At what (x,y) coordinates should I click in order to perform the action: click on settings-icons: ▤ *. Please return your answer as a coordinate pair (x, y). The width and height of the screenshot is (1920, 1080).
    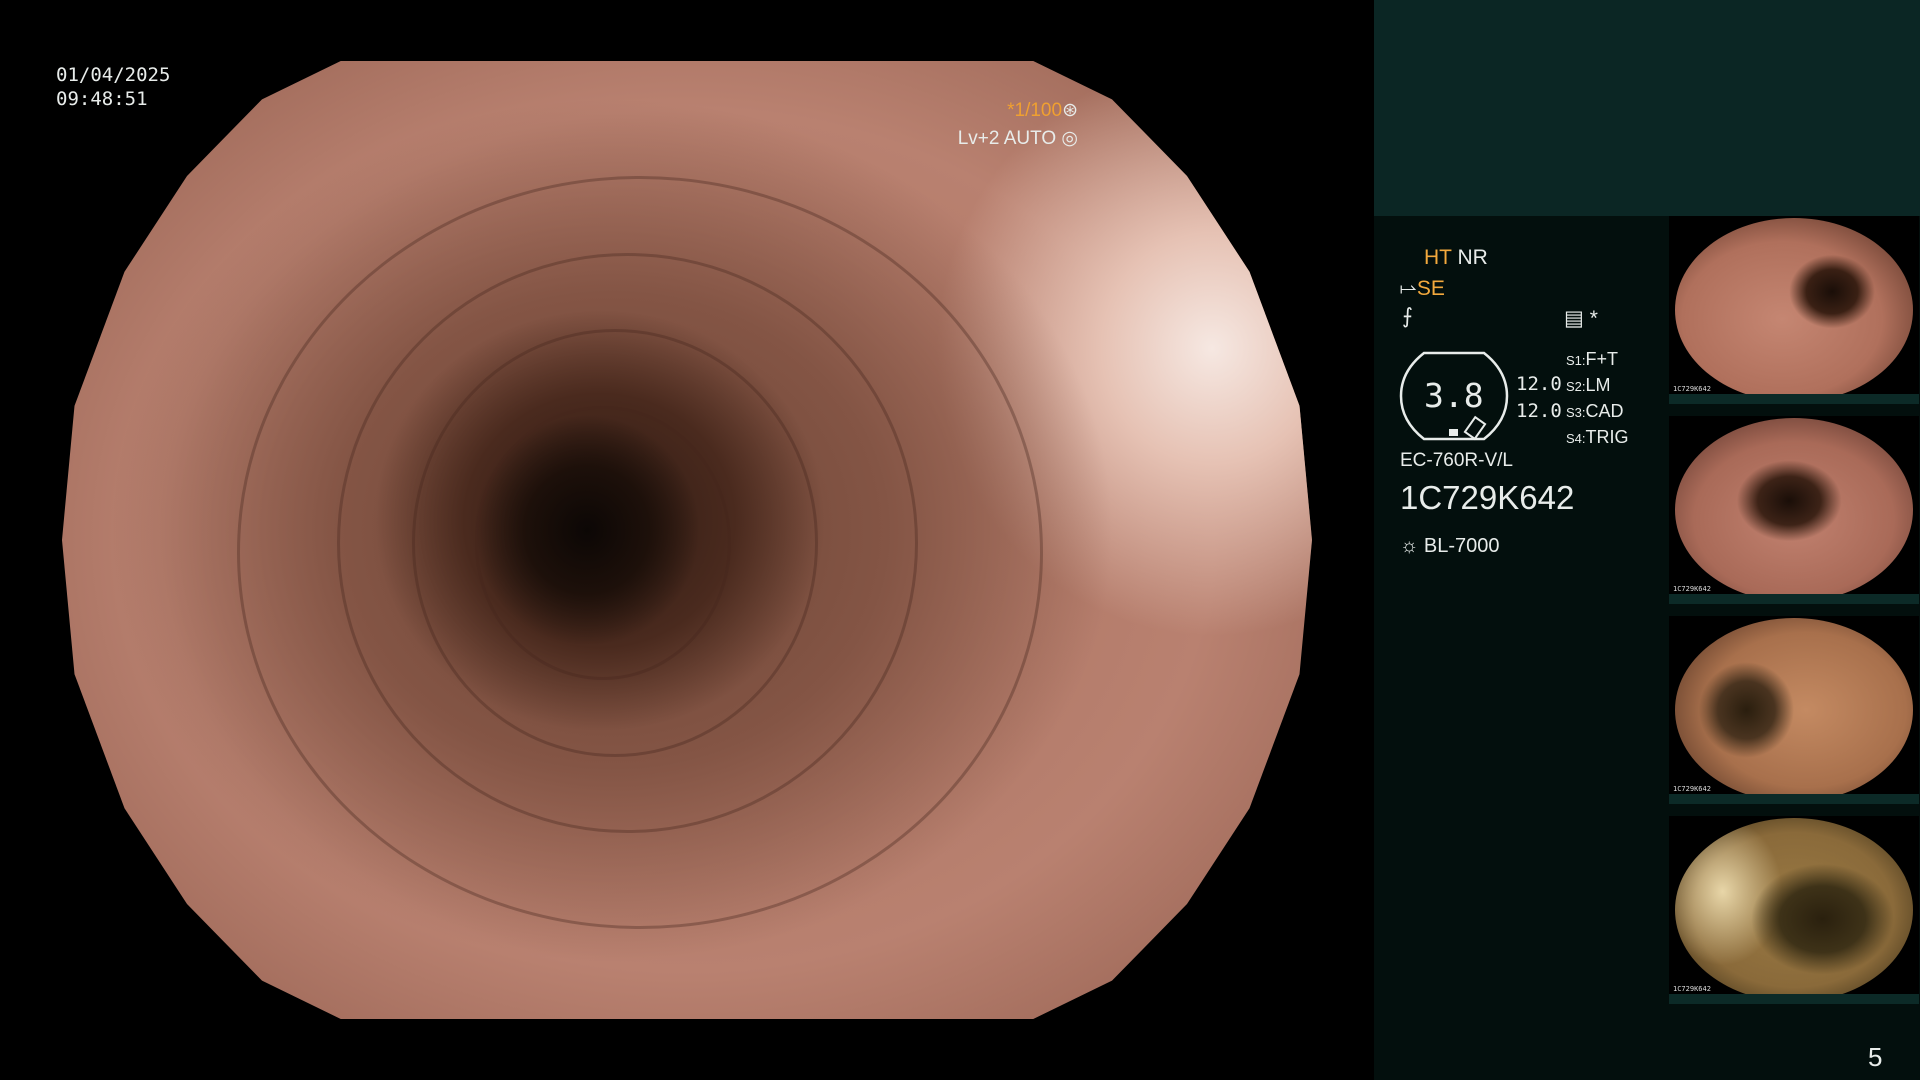
    Looking at the image, I should click on (1581, 319).